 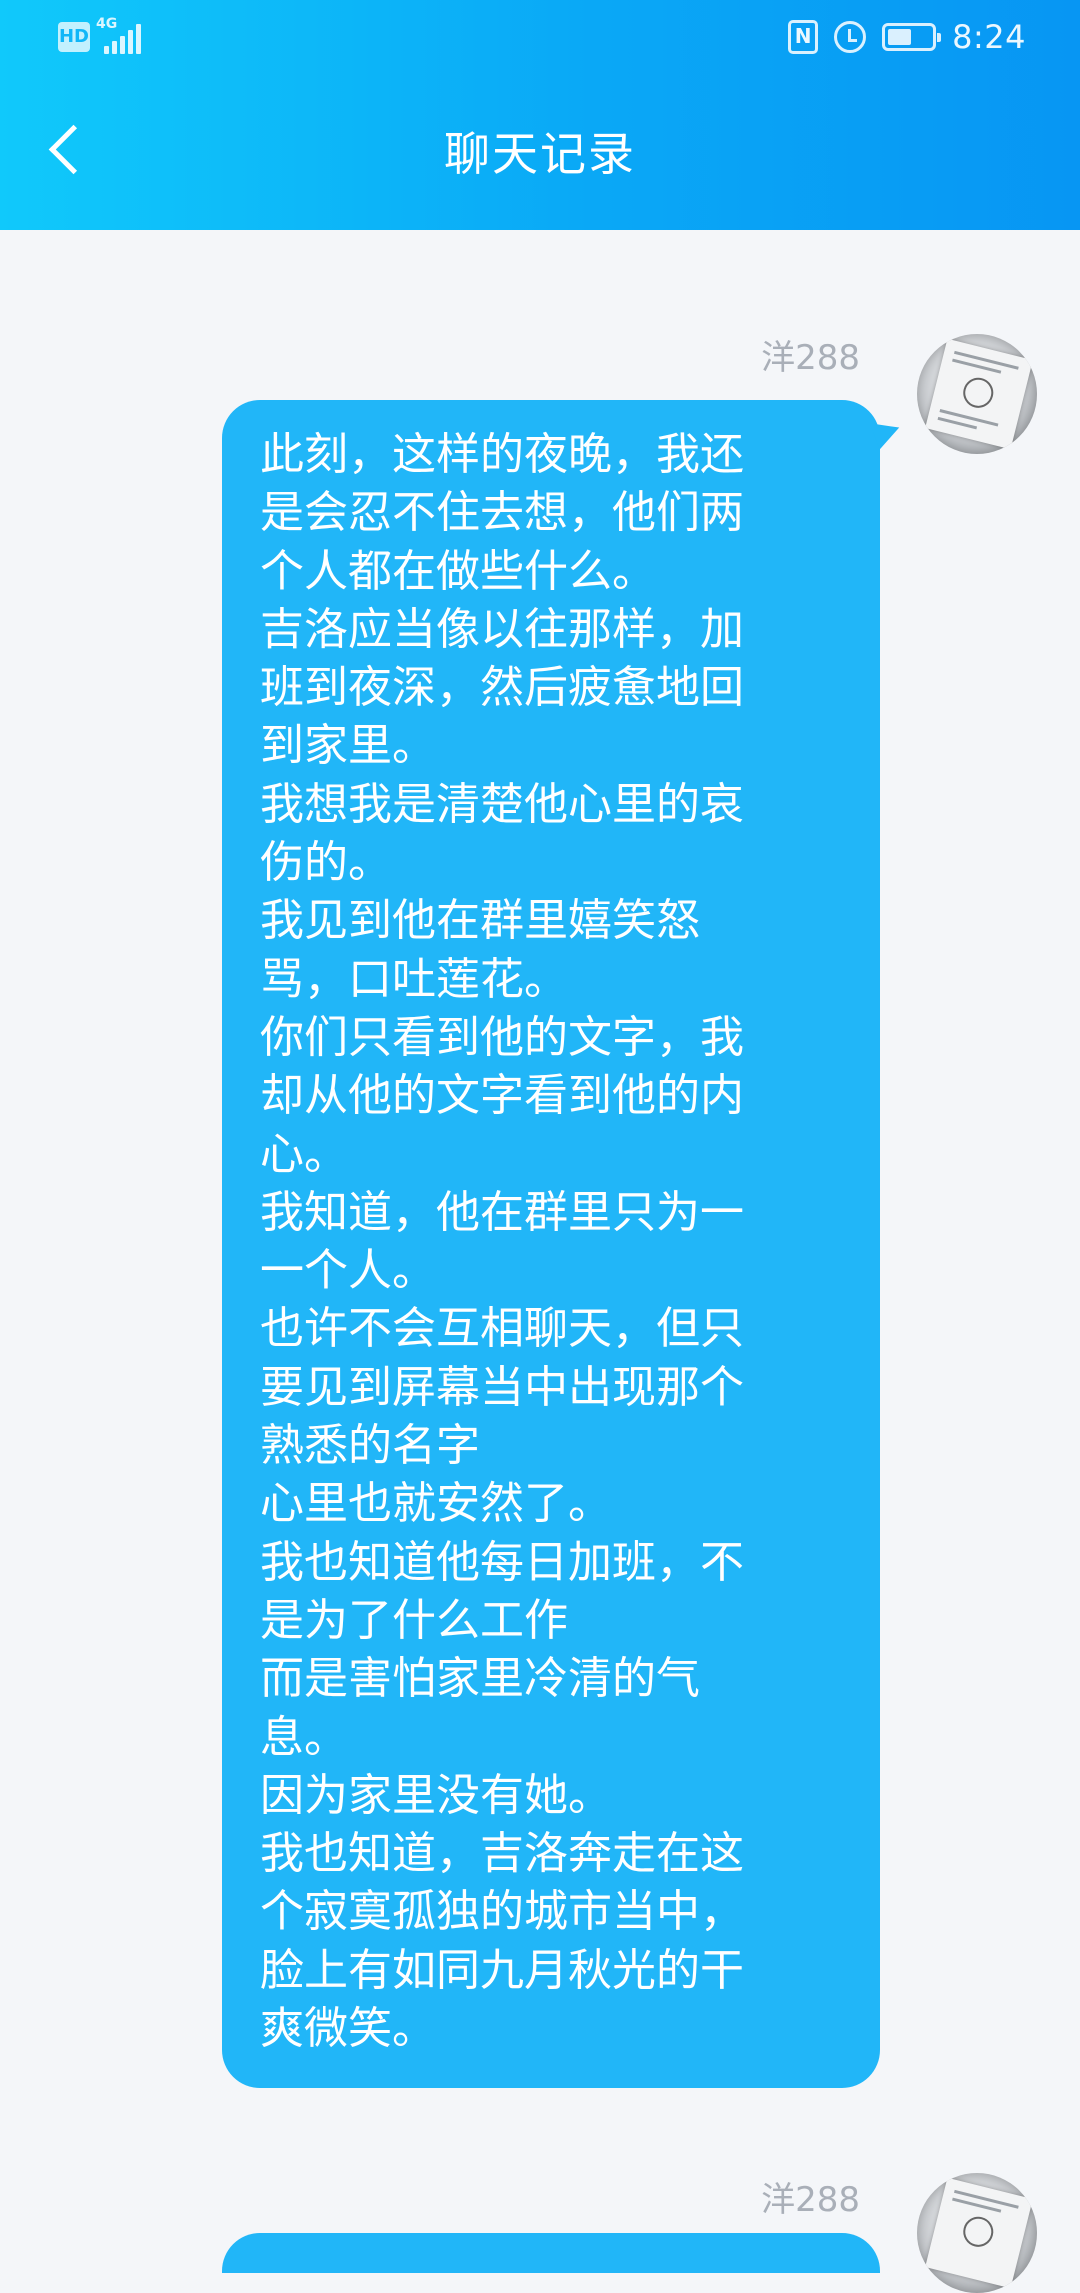 I want to click on message-line: 爽微笑。, so click(x=348, y=2029).